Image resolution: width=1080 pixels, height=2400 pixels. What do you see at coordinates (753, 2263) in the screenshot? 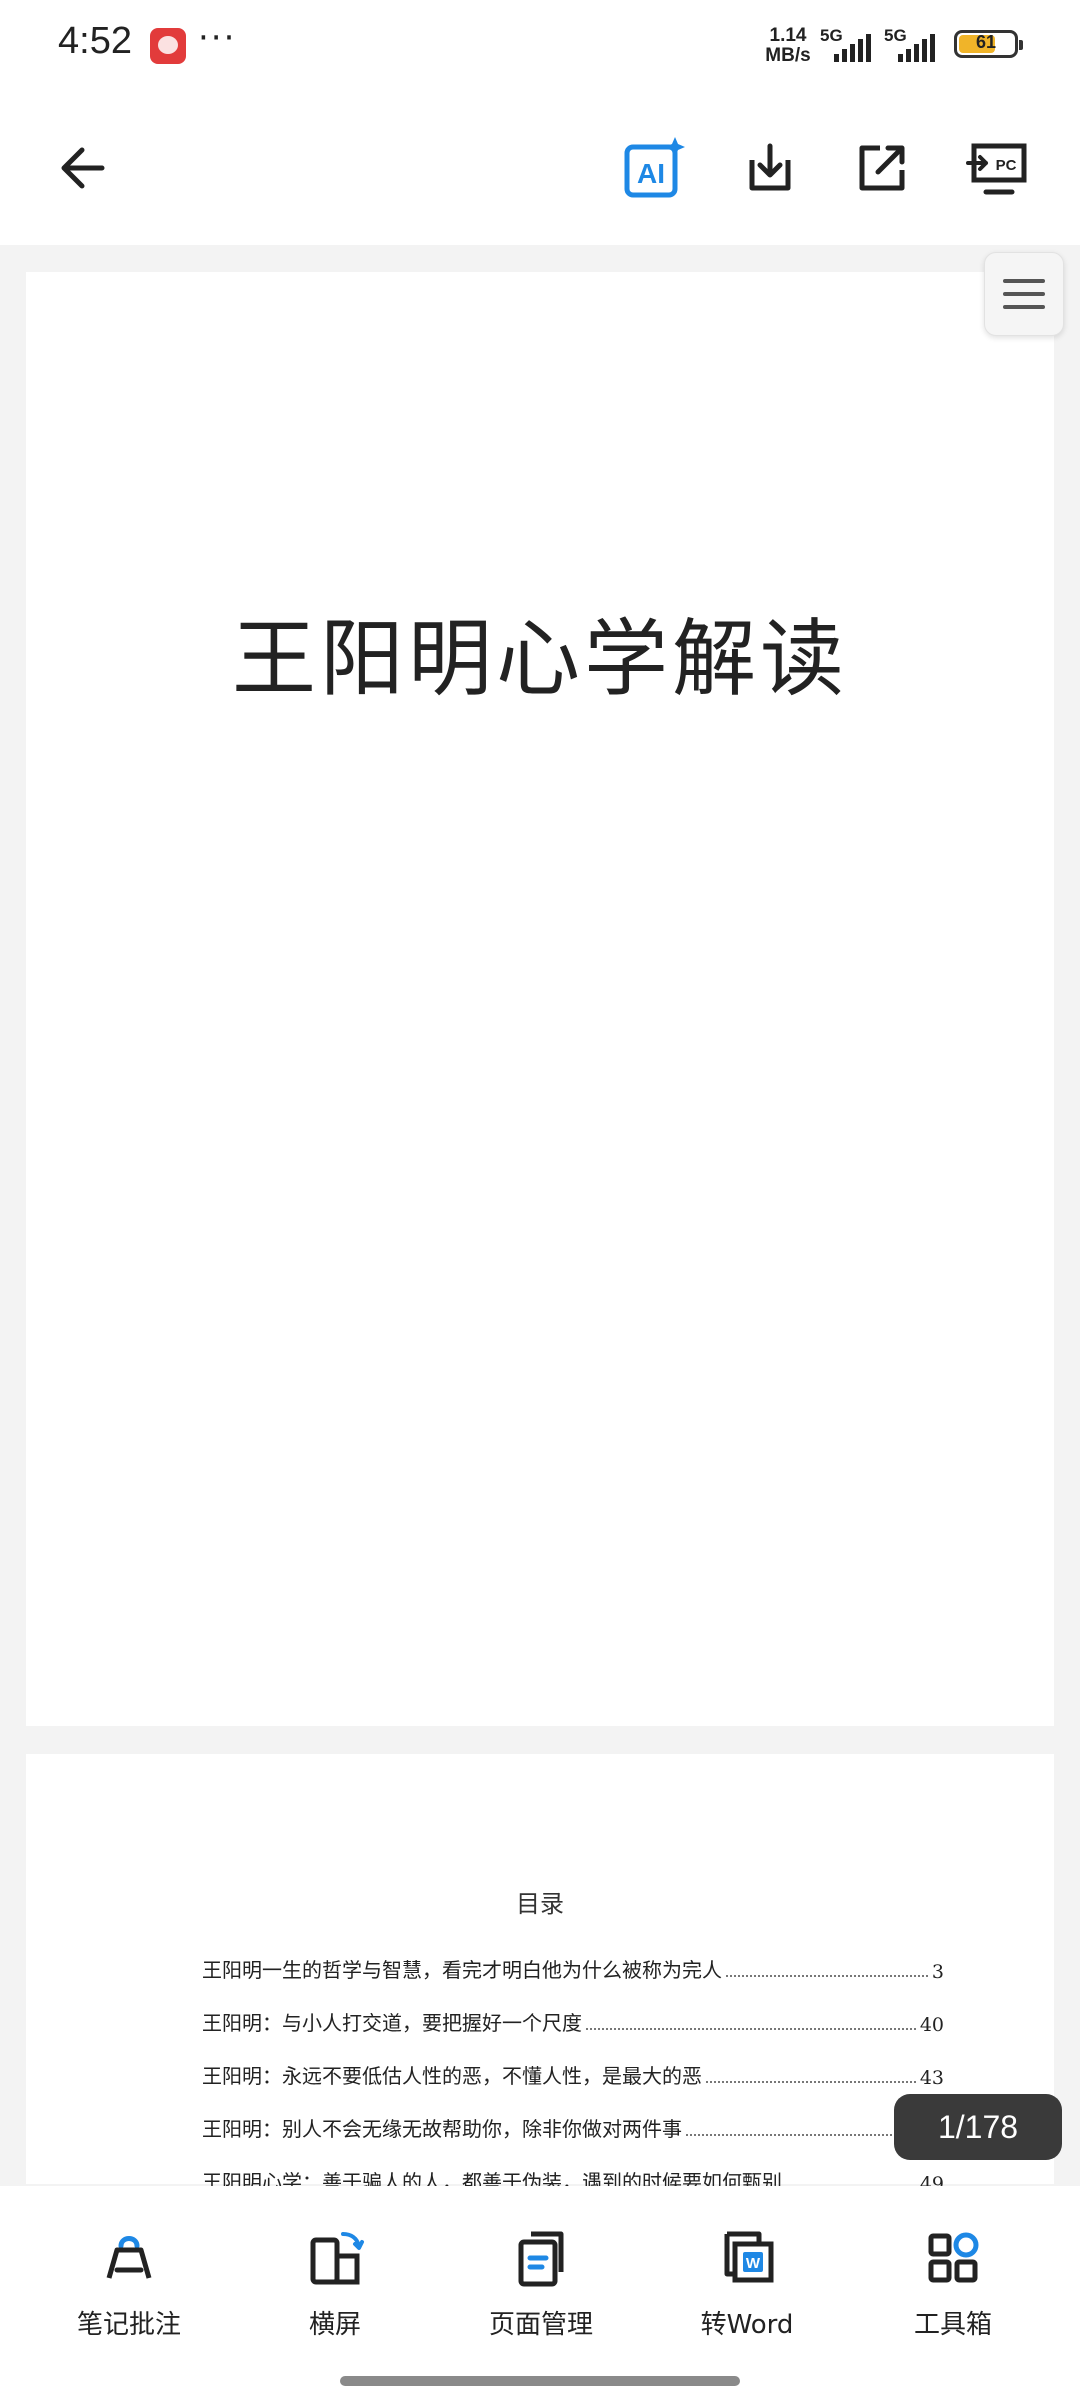
I see `word-glyph: W` at bounding box center [753, 2263].